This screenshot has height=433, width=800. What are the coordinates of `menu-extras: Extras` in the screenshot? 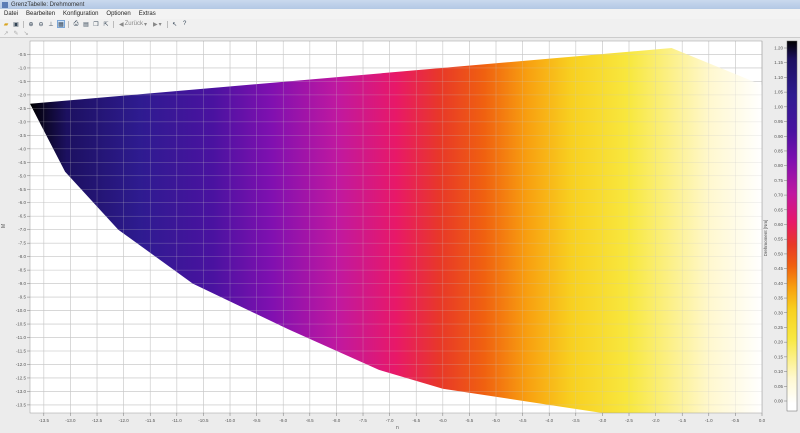 It's located at (147, 14).